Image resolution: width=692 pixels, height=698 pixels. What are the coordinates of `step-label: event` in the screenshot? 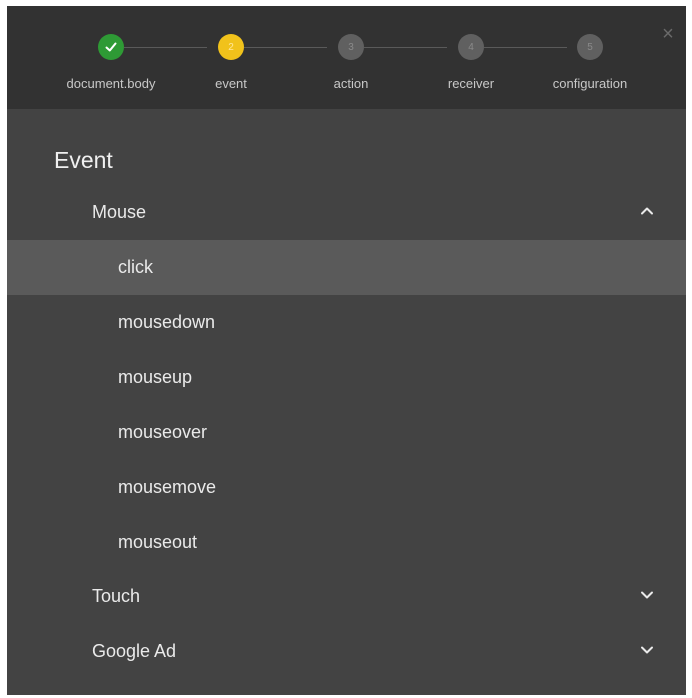 It's located at (231, 83).